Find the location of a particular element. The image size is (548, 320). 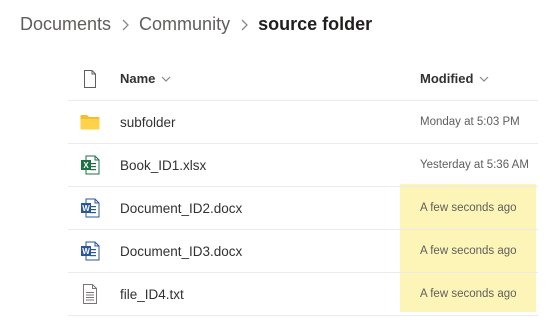

svg-text: X is located at coordinates (86, 165).